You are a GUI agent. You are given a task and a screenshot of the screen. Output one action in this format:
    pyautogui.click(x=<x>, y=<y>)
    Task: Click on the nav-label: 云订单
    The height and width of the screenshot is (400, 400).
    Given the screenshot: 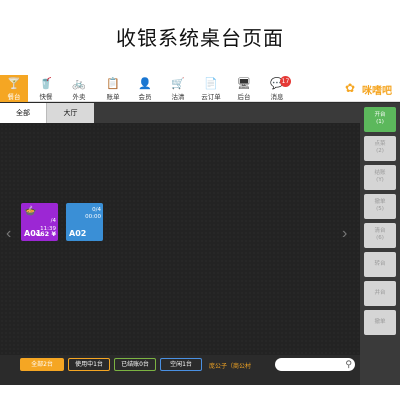 What is the action you would take?
    pyautogui.click(x=211, y=97)
    